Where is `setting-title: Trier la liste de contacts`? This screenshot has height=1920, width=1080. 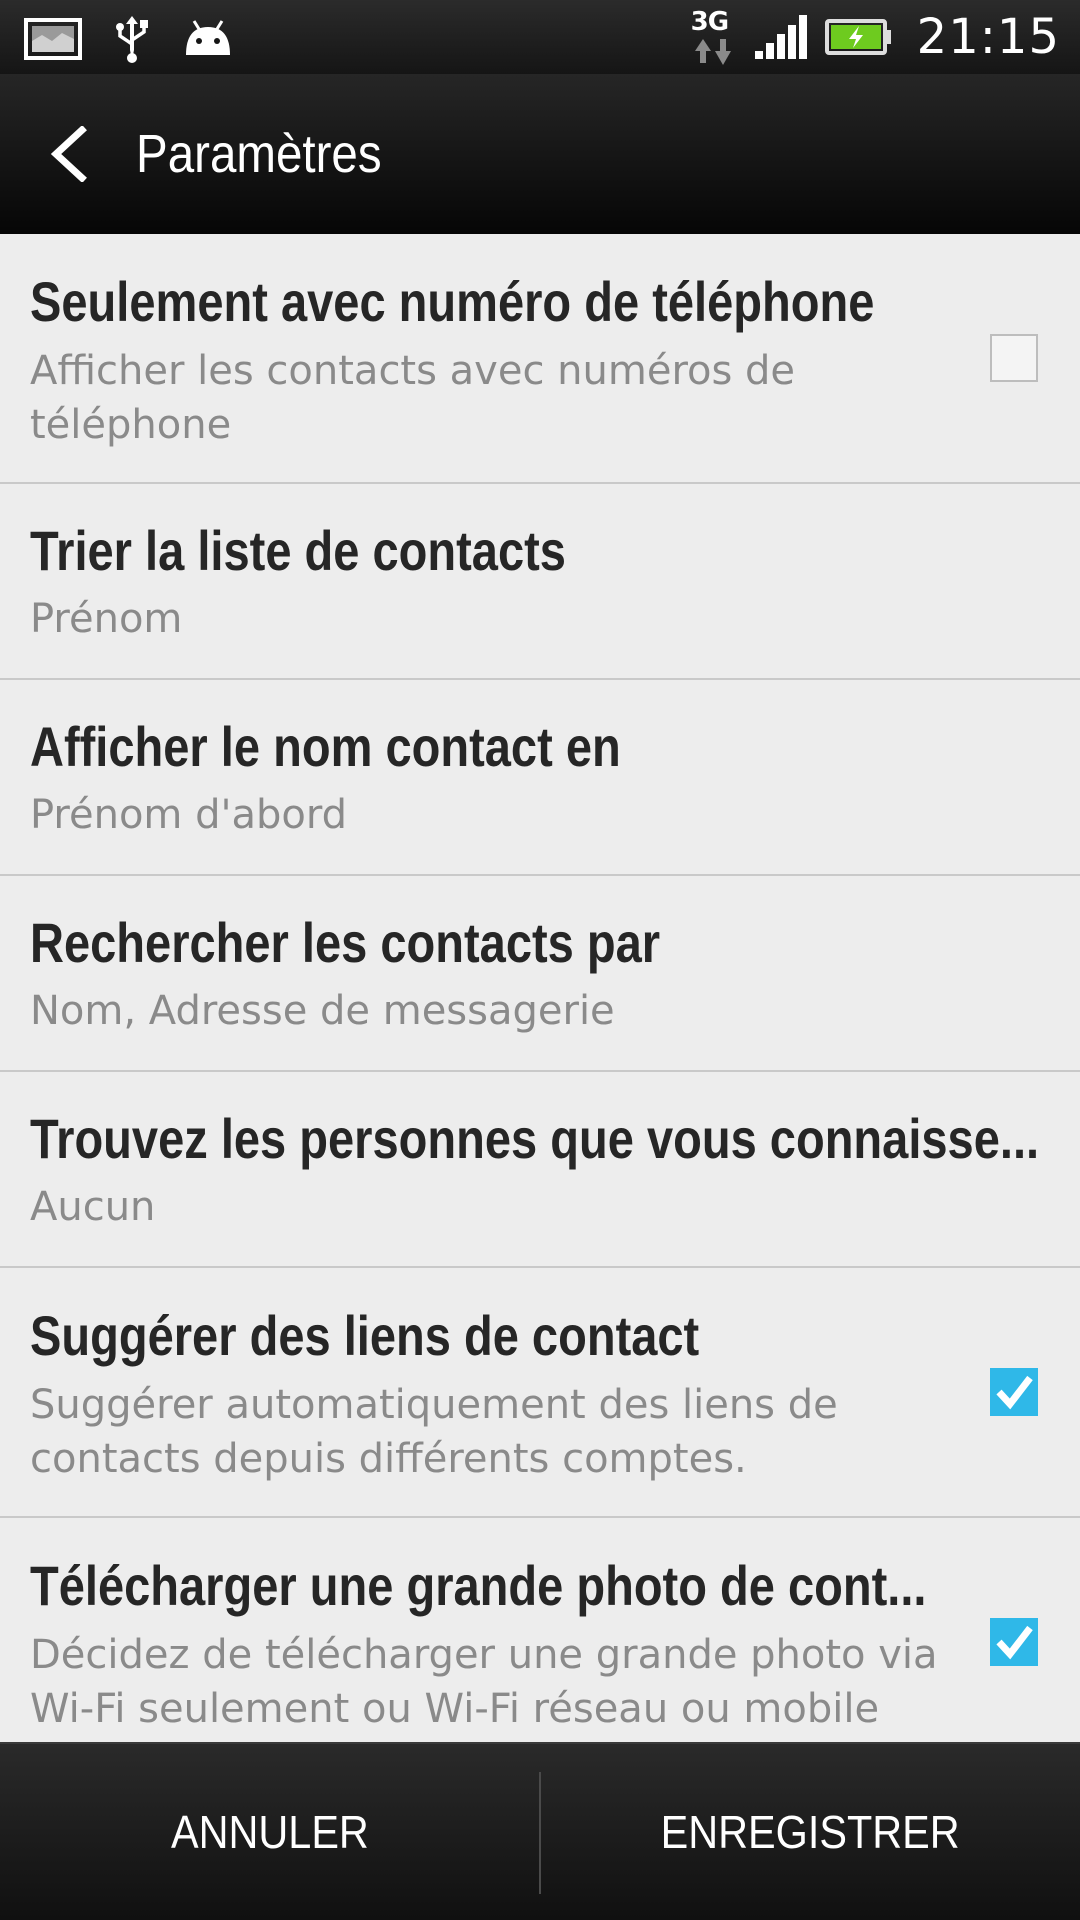 setting-title: Trier la liste de contacts is located at coordinates (298, 550).